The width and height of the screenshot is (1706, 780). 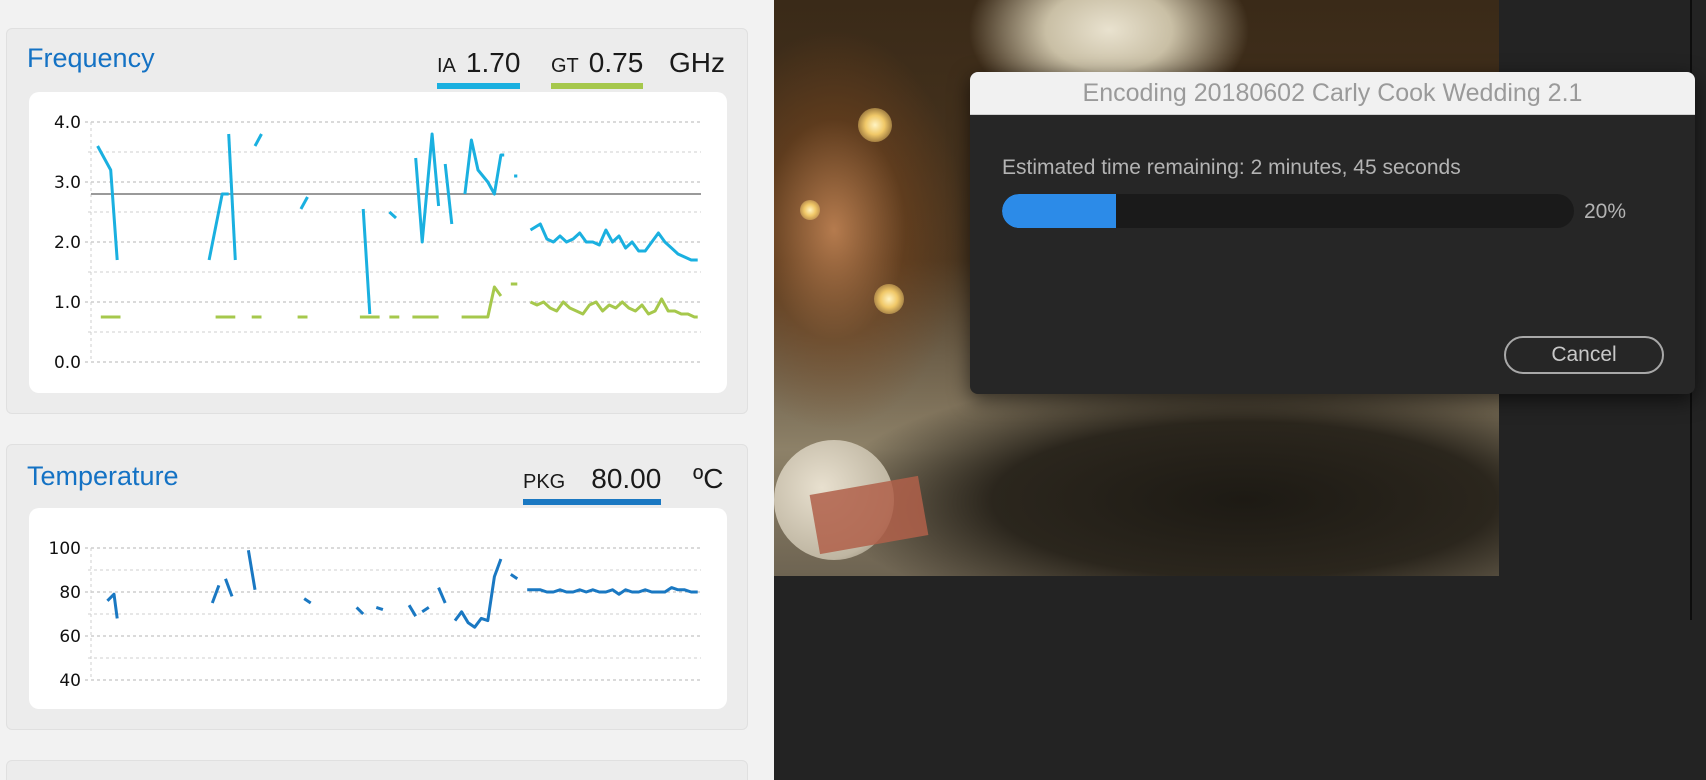 What do you see at coordinates (375, 615) in the screenshot?
I see `temperature-chart-svg: 40 60 80 100` at bounding box center [375, 615].